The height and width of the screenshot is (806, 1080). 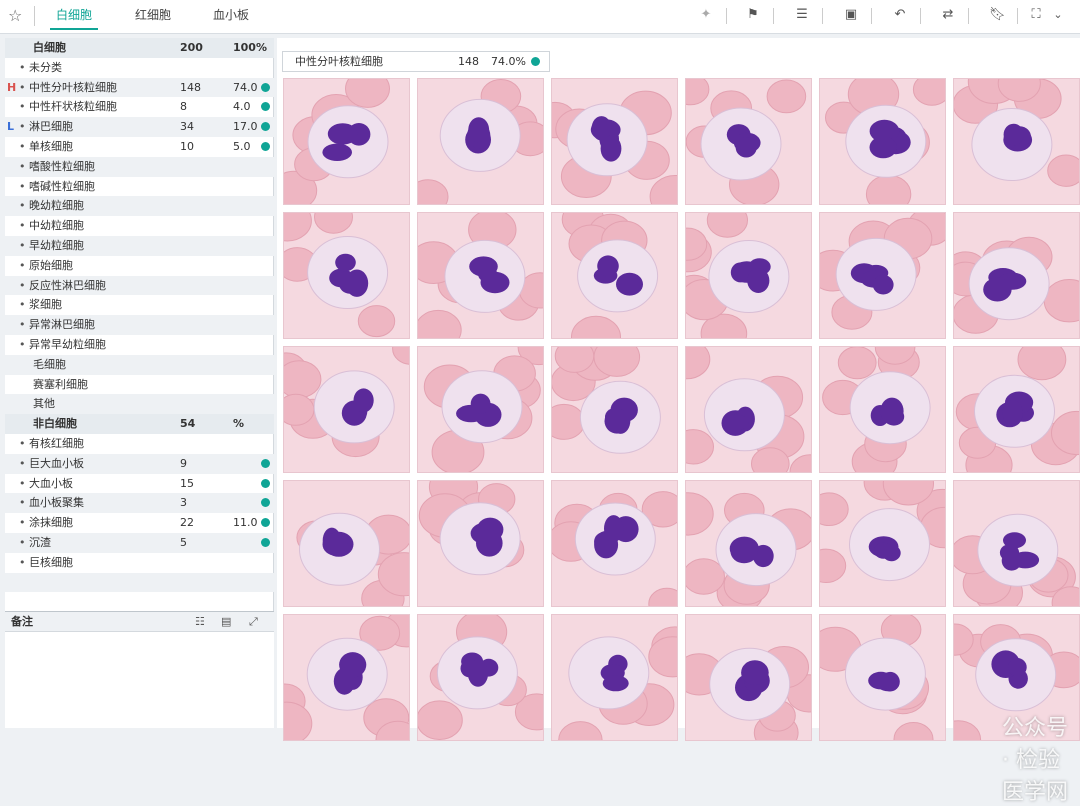 I want to click on cell-class-pct: 74.0, so click(x=245, y=88).